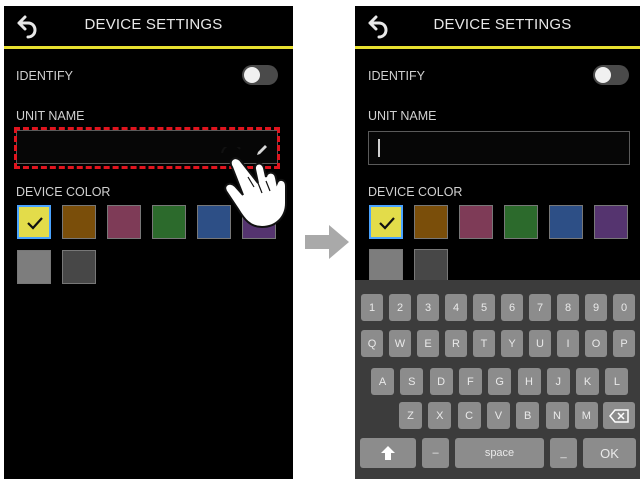 The image size is (640, 479). I want to click on dash-key: –, so click(435, 453).